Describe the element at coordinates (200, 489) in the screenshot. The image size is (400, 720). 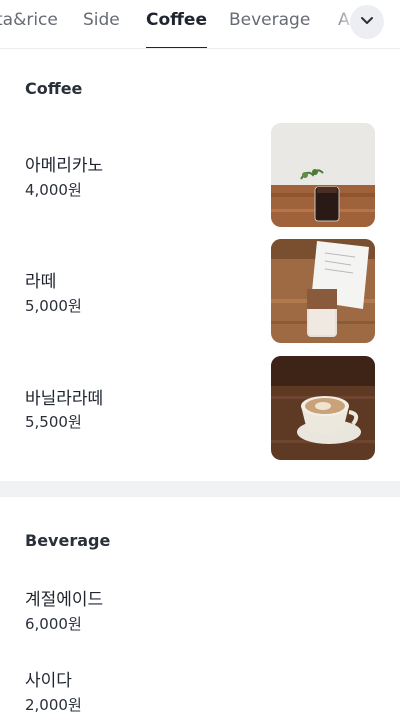
I see `section-divider` at that location.